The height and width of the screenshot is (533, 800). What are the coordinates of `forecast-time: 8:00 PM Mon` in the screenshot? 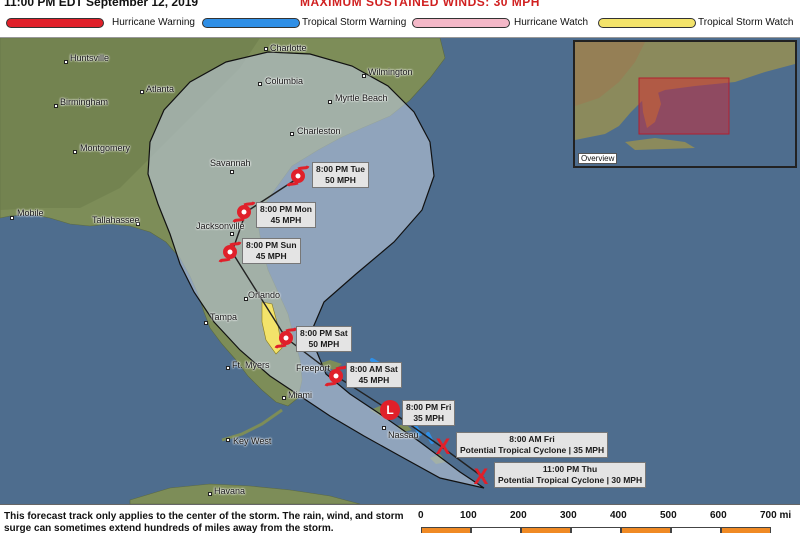 It's located at (286, 209).